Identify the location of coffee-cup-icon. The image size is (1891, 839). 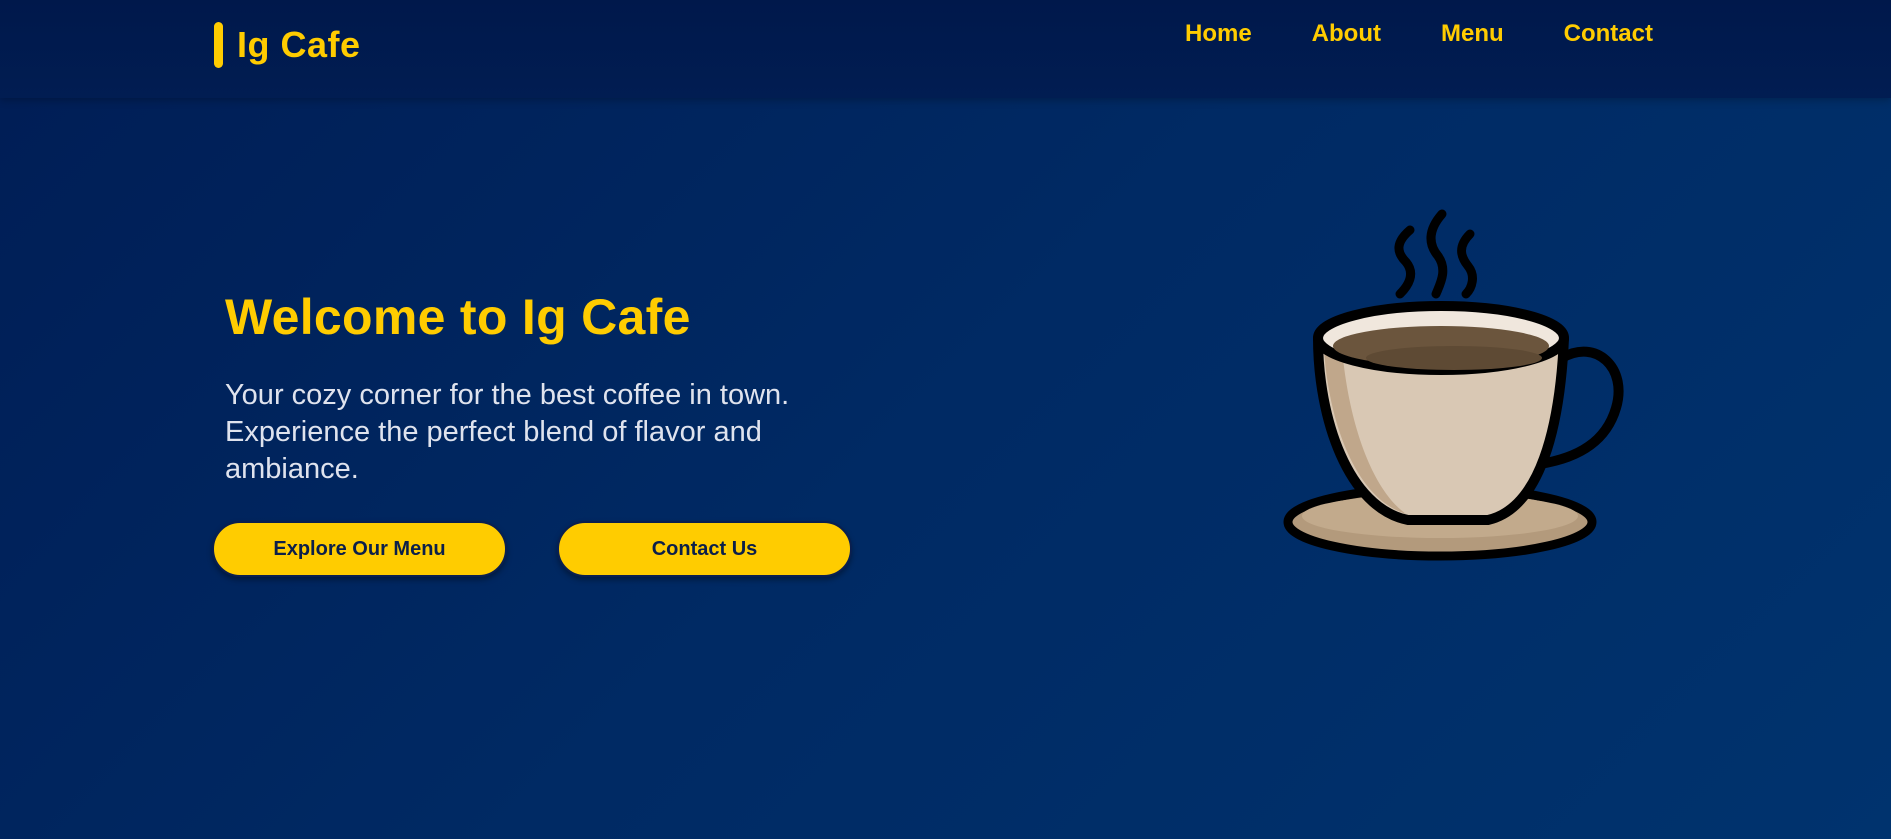
(1453, 385).